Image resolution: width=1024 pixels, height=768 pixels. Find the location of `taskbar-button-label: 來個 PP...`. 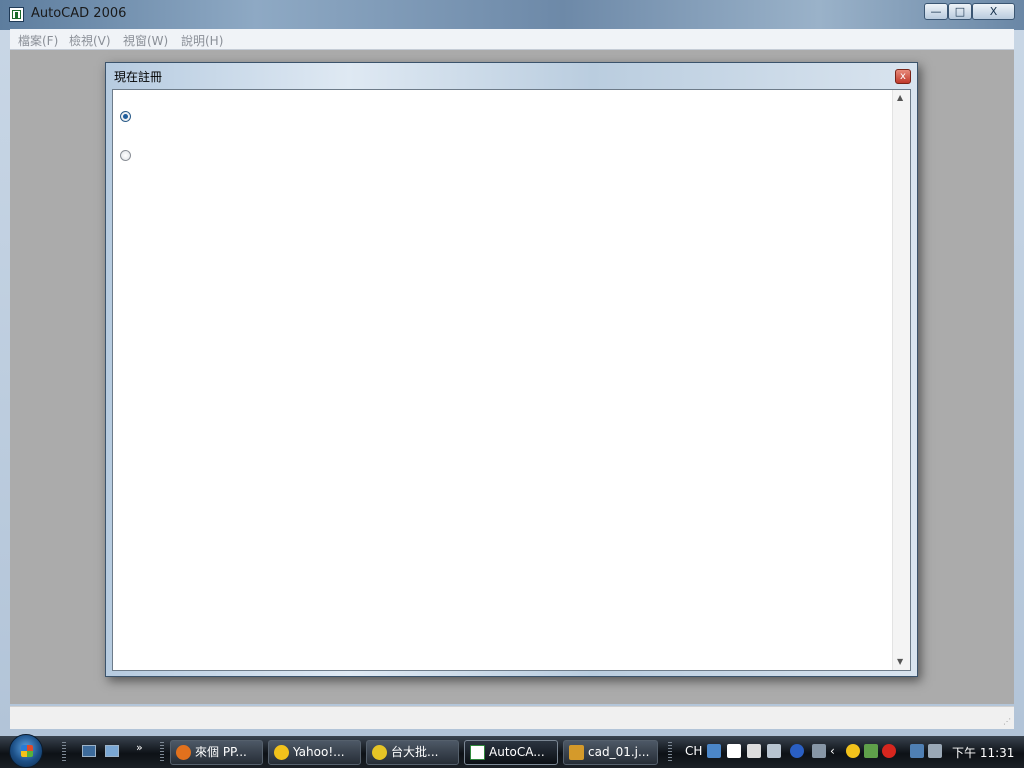

taskbar-button-label: 來個 PP... is located at coordinates (221, 752).